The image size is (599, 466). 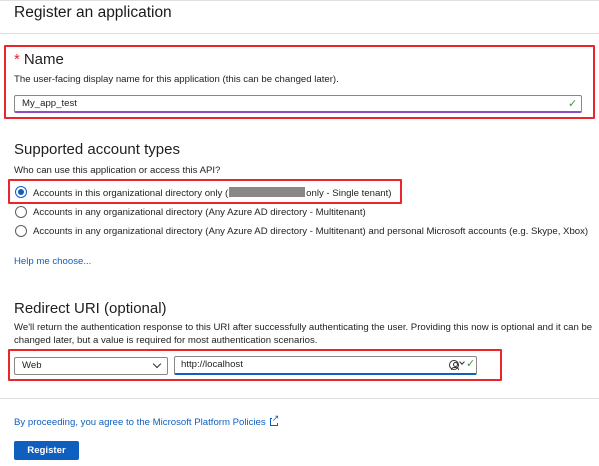 I want to click on autofill-chevron-icon, so click(x=462, y=362).